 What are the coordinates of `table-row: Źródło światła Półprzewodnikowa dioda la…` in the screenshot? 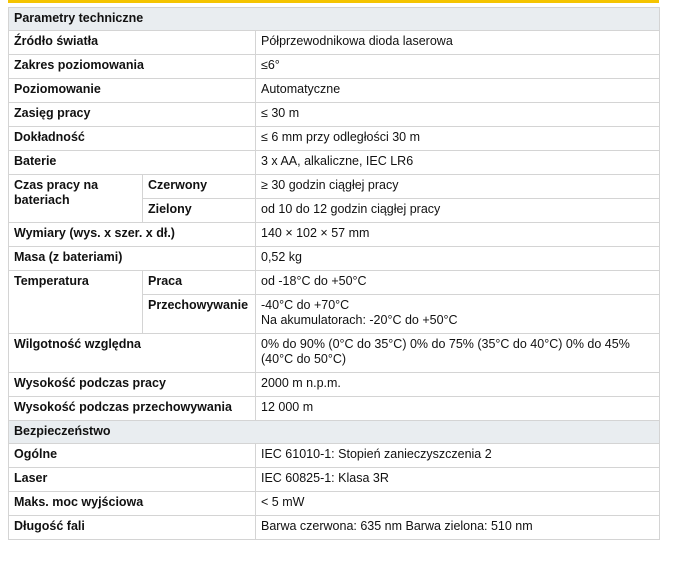 It's located at (334, 42).